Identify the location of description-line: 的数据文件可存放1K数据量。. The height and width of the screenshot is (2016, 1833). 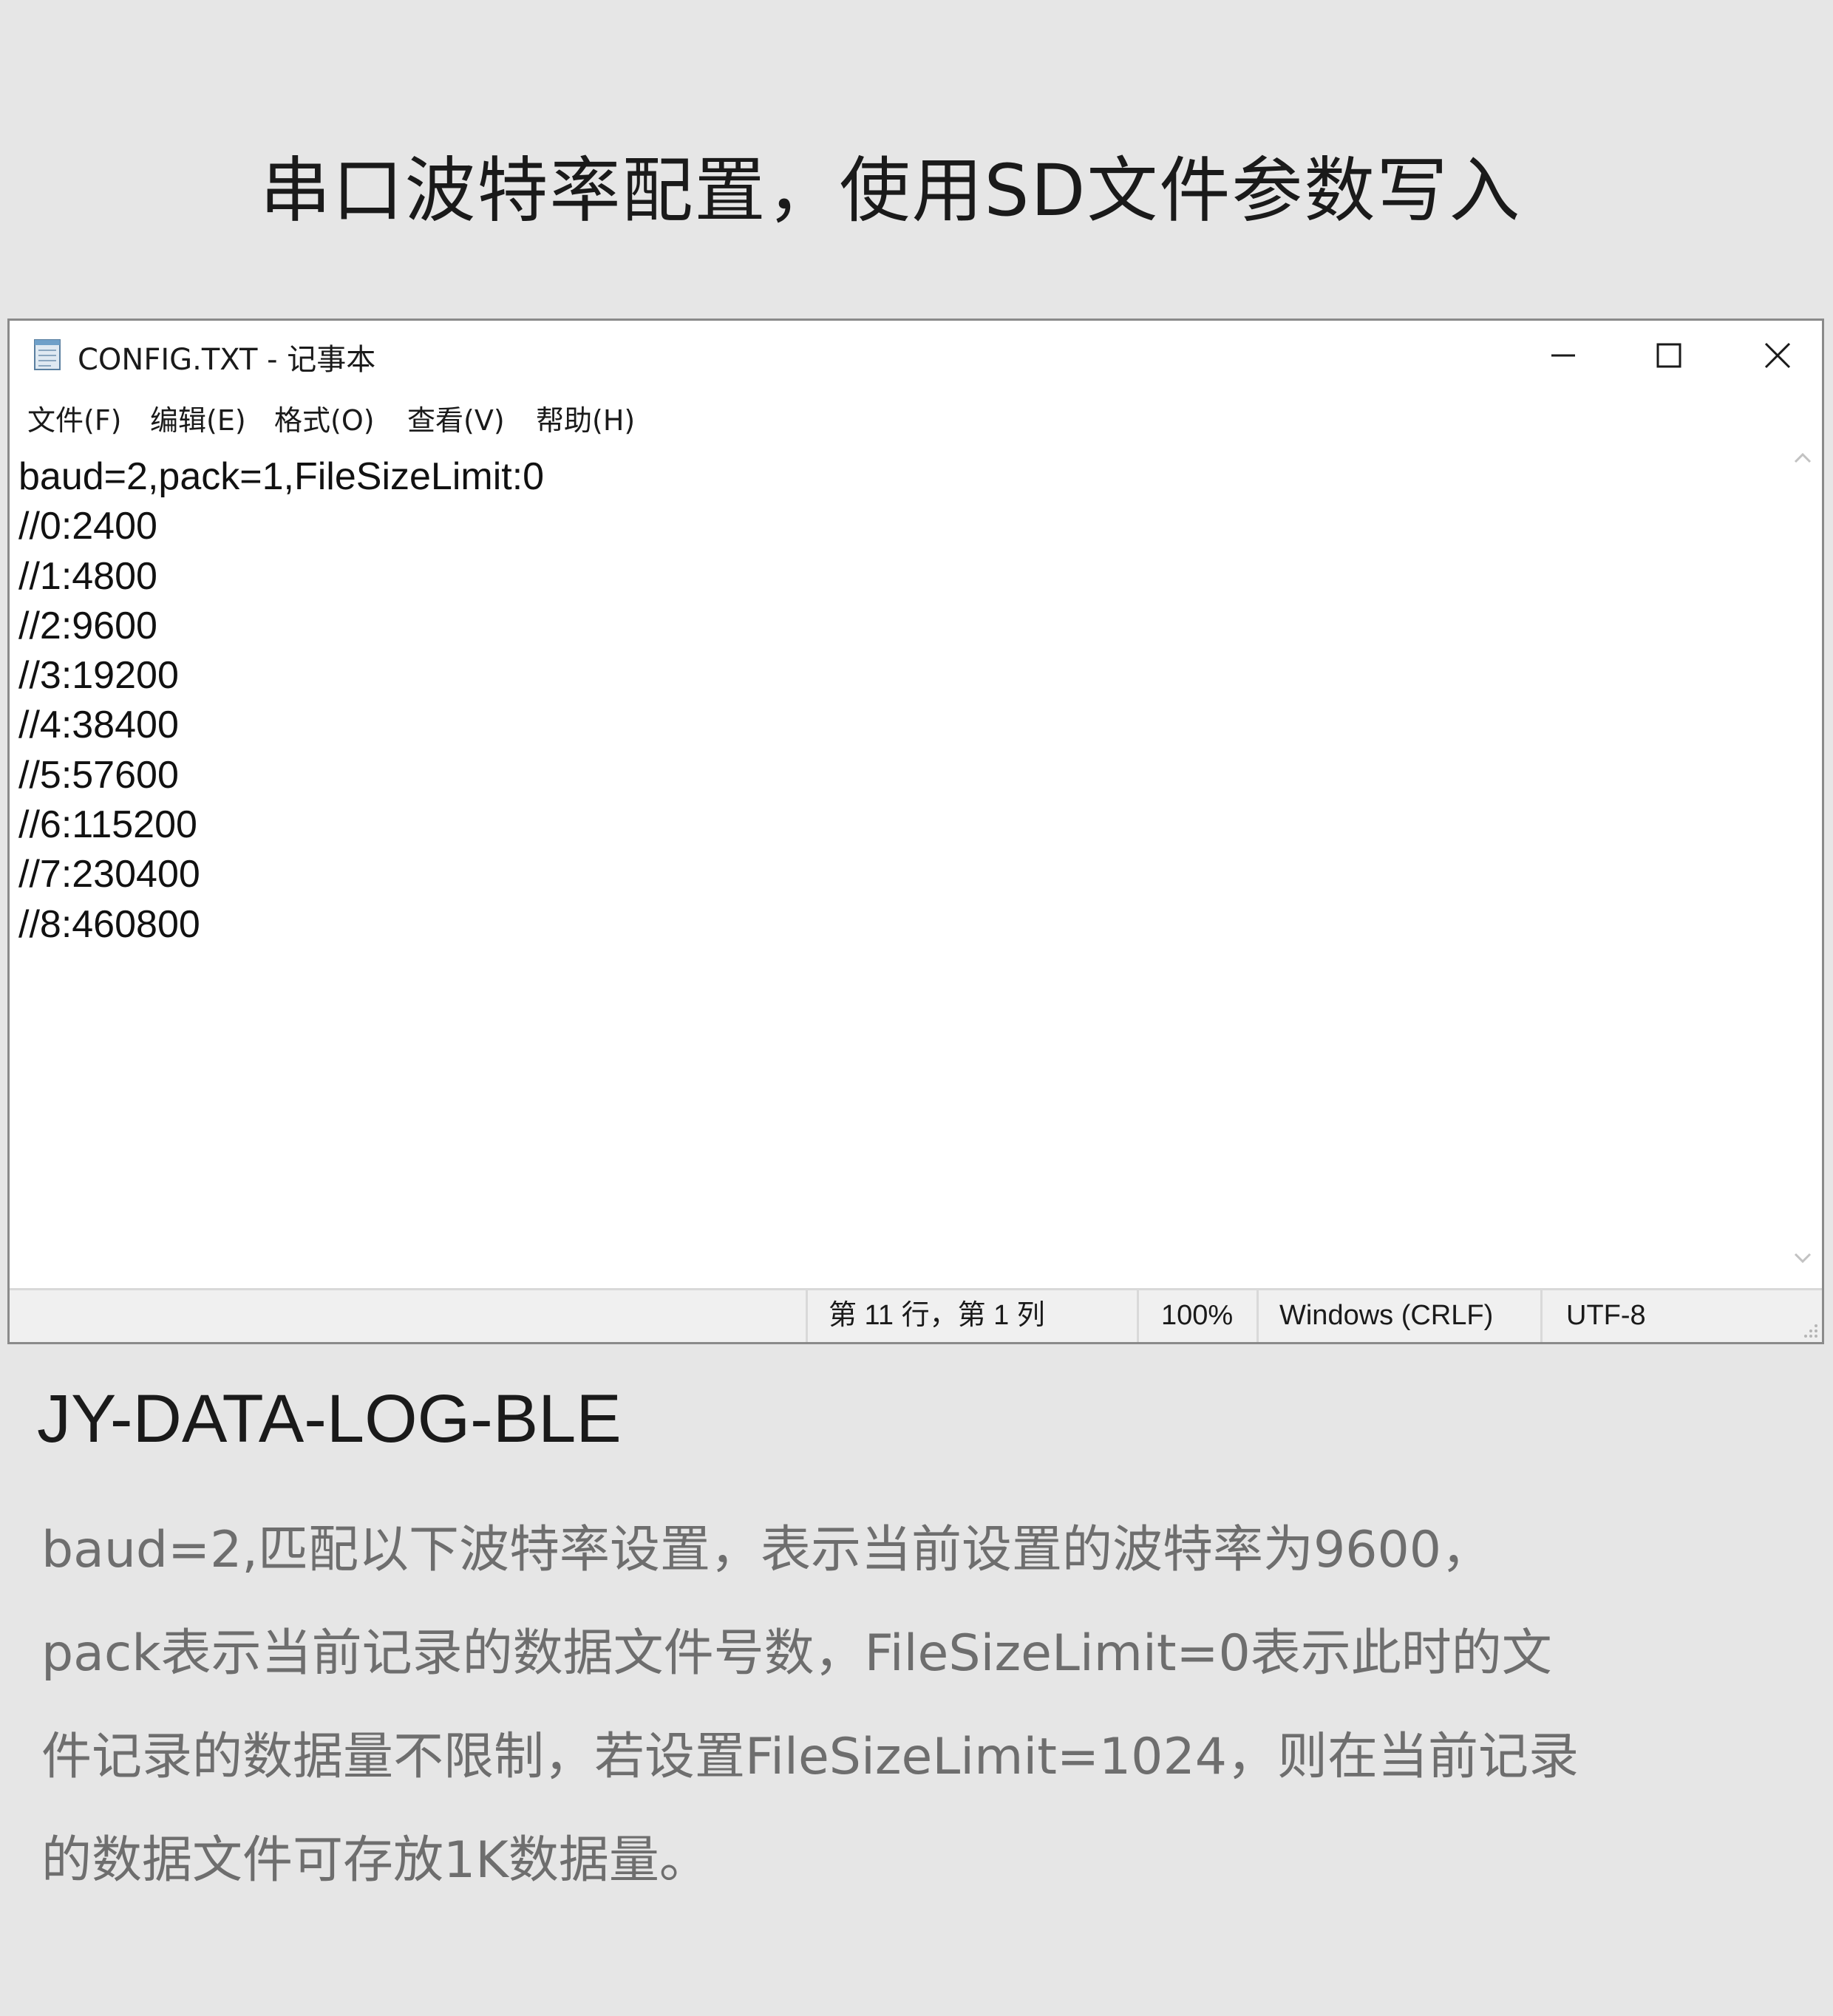
(375, 1861).